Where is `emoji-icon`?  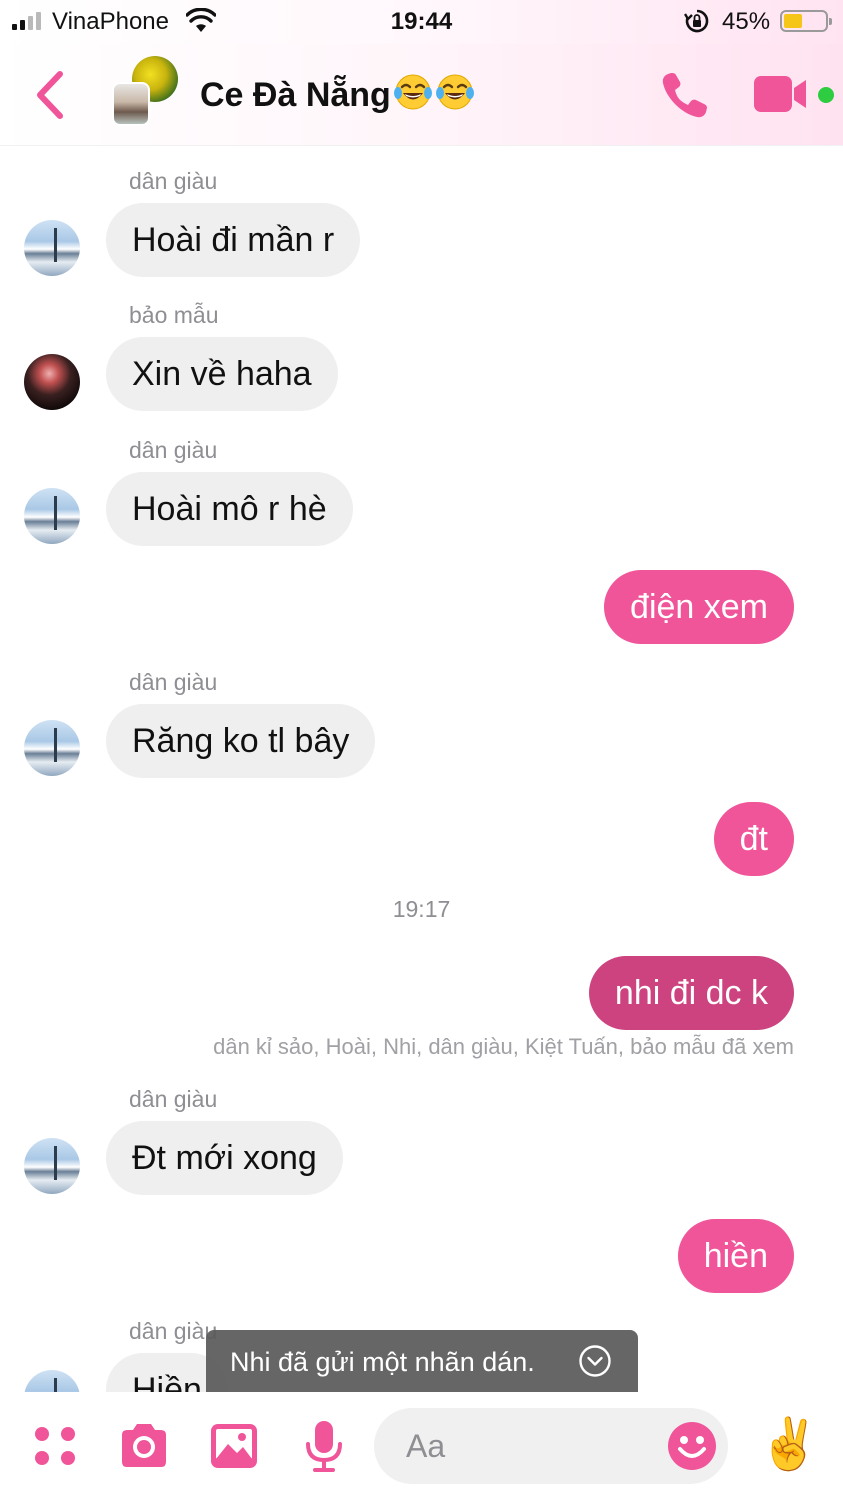
emoji-icon is located at coordinates (692, 1446).